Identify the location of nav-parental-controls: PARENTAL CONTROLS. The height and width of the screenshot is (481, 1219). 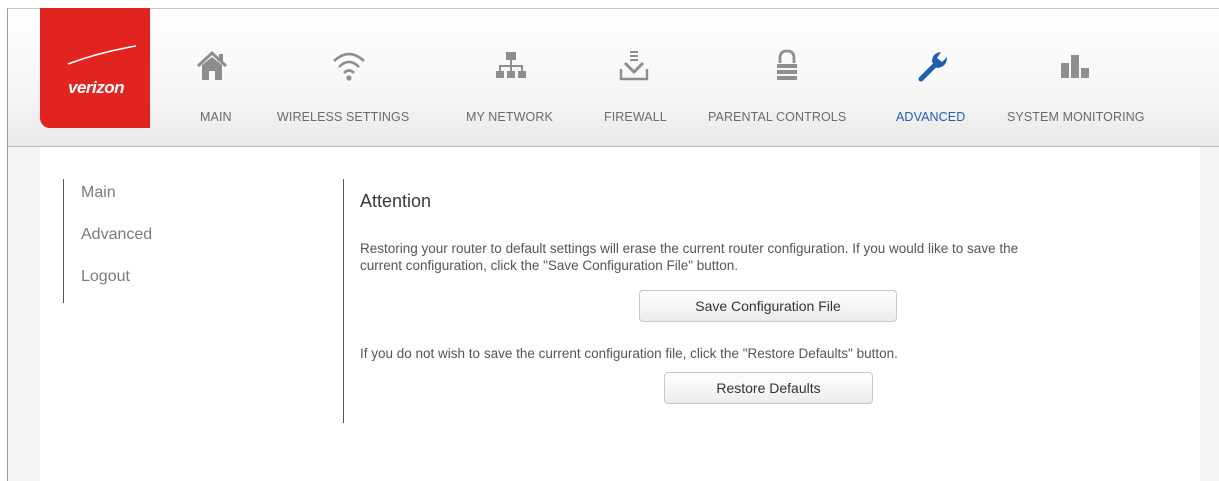
(787, 77).